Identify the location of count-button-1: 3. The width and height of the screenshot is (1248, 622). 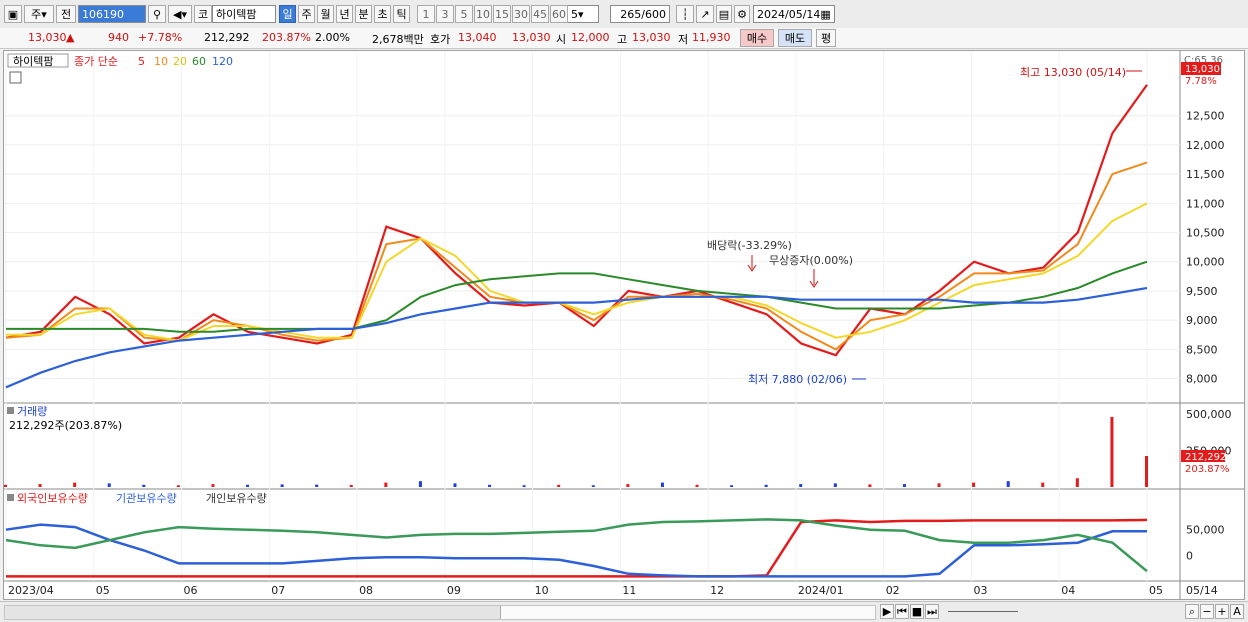
(445, 14).